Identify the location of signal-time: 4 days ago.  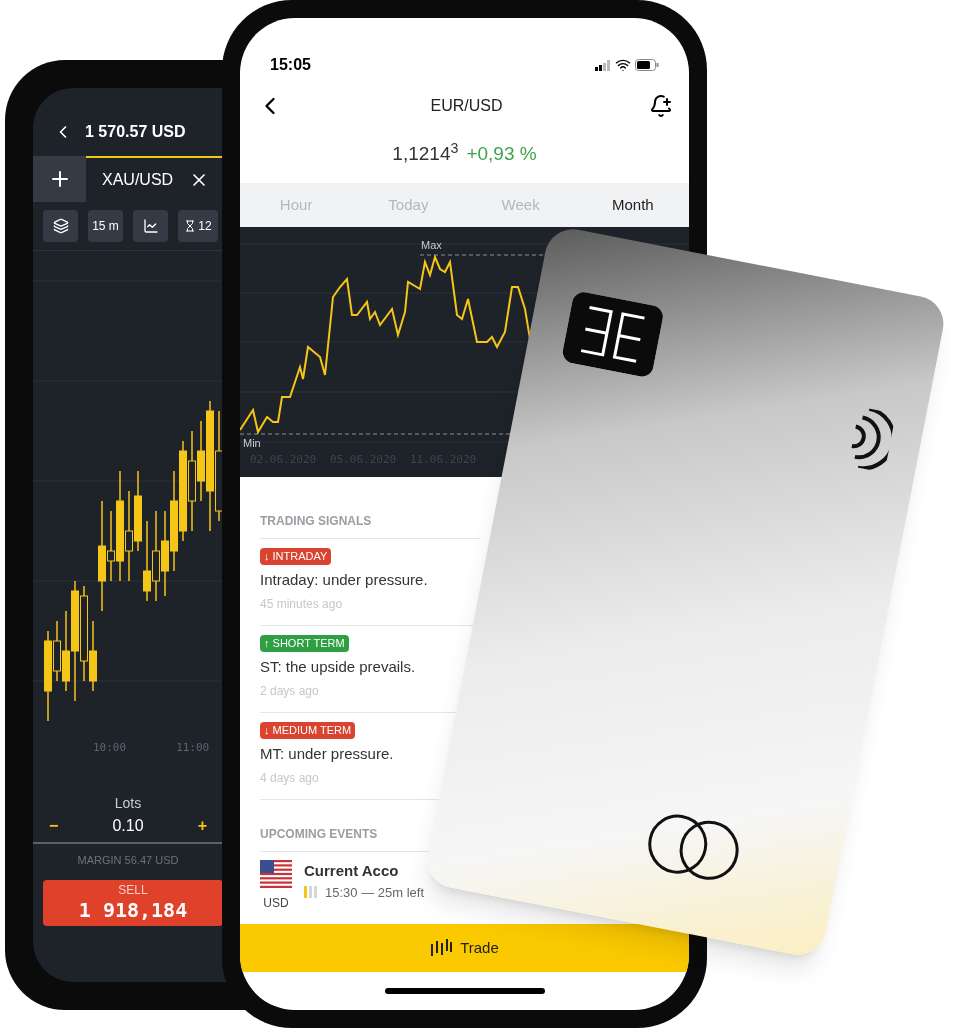
(289, 778).